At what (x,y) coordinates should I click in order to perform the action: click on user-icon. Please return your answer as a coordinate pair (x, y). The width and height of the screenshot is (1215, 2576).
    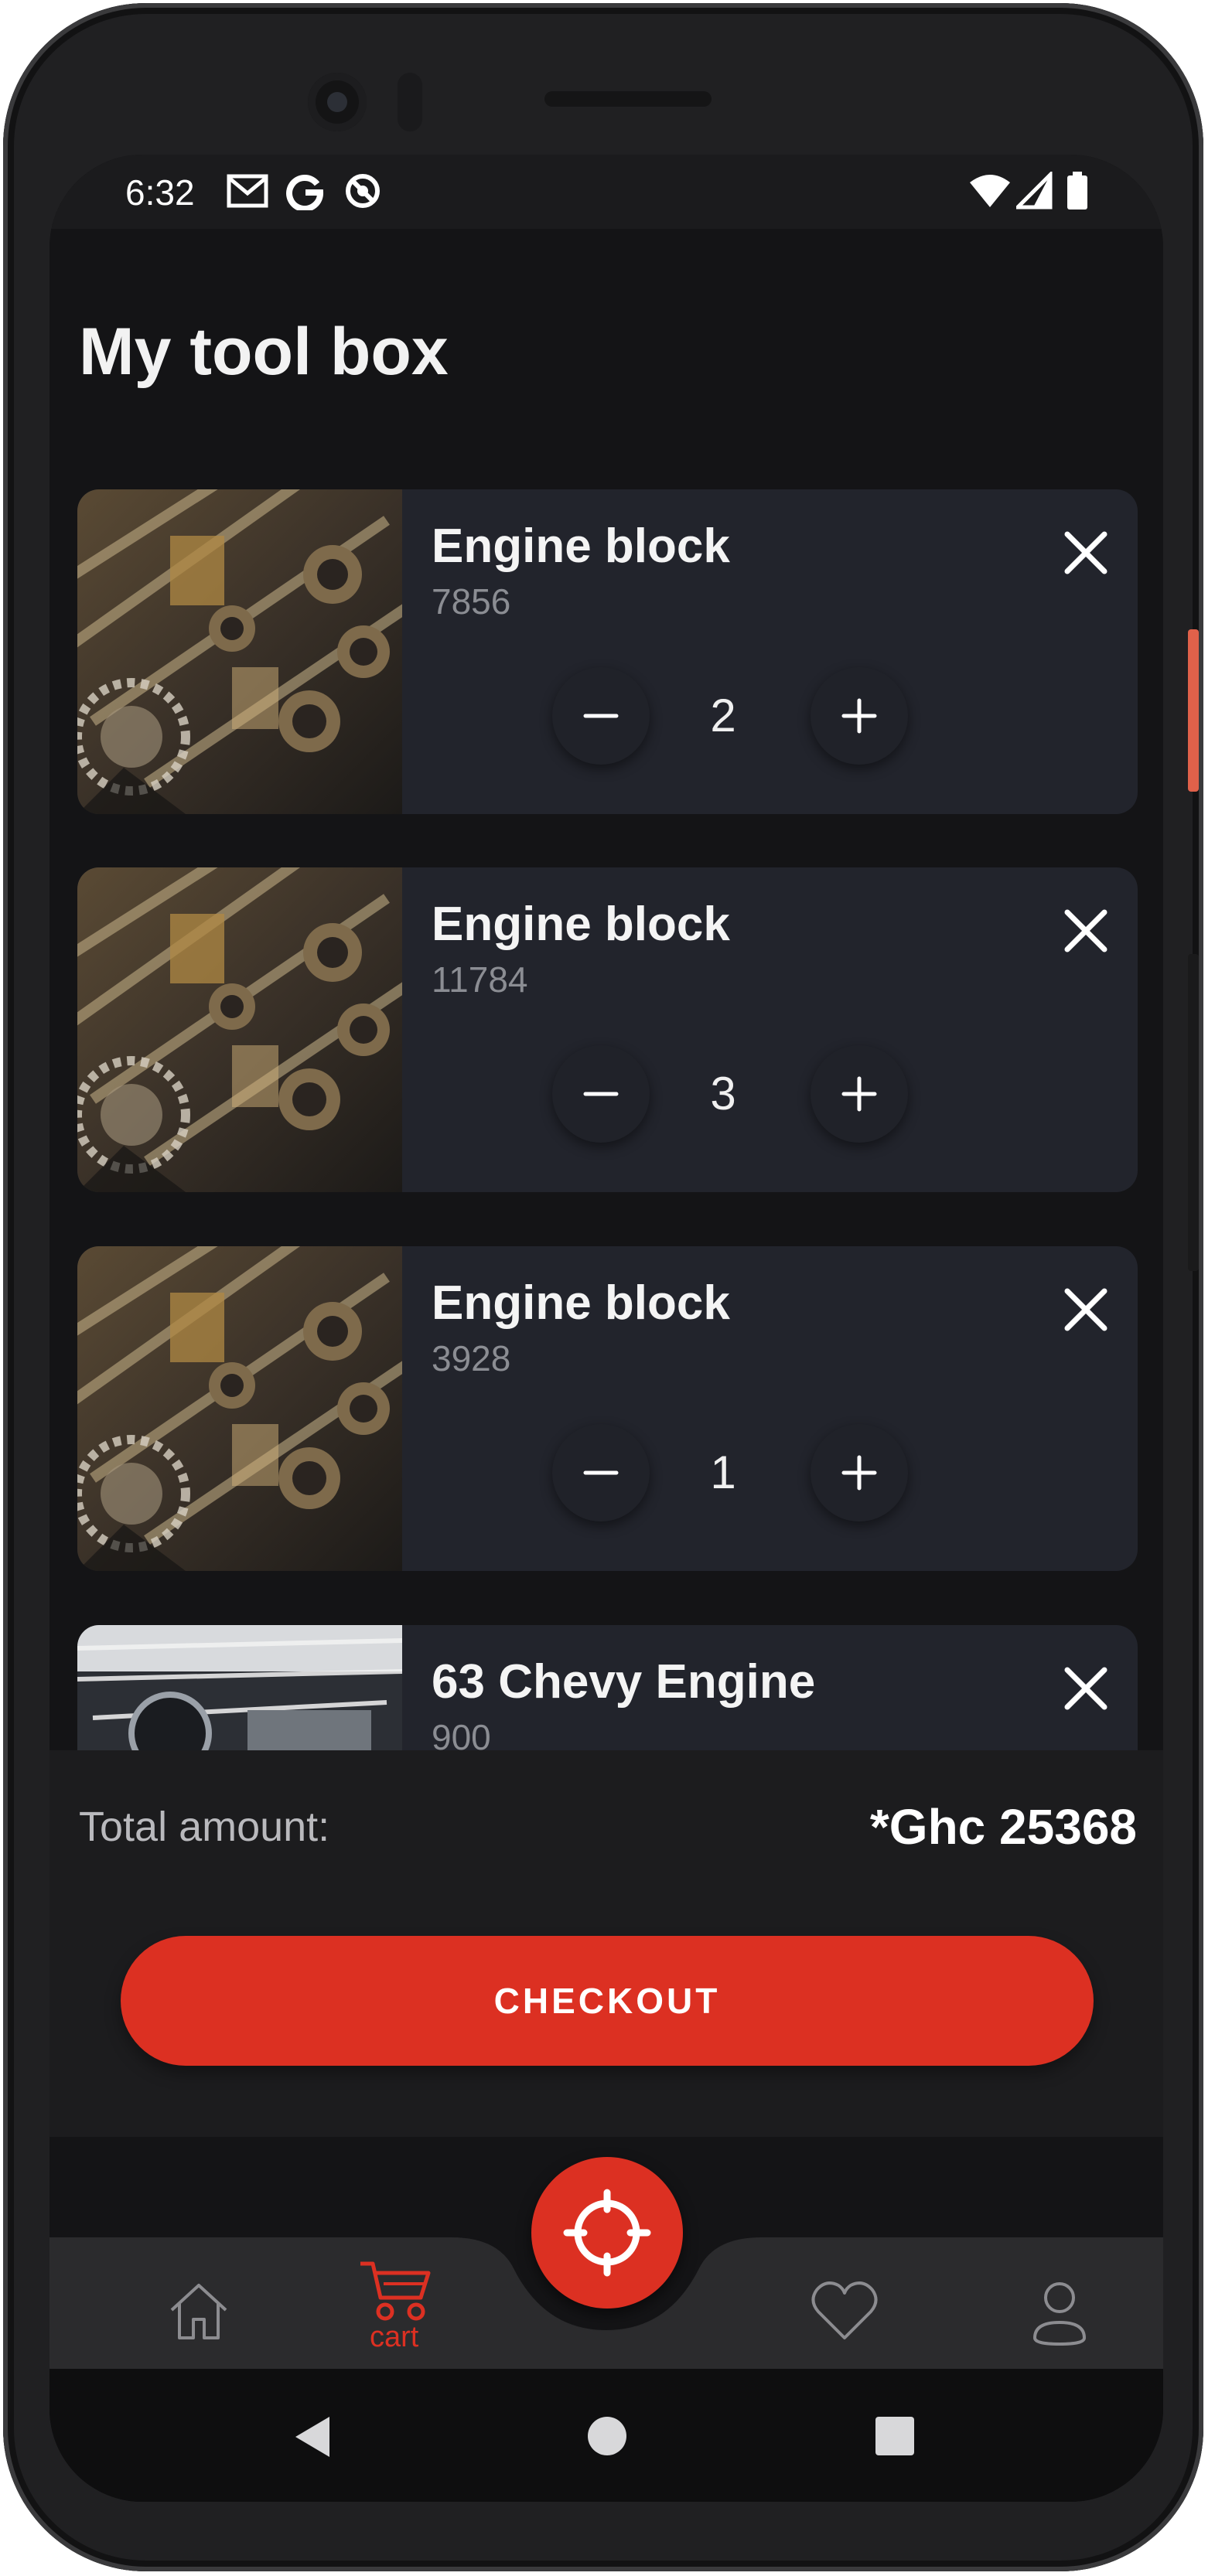
    Looking at the image, I should click on (1059, 2314).